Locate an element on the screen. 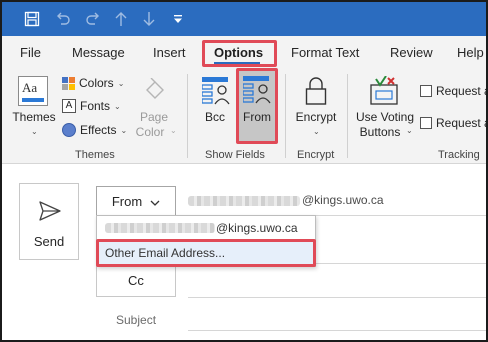  bcc-button: Bcc is located at coordinates (215, 107).